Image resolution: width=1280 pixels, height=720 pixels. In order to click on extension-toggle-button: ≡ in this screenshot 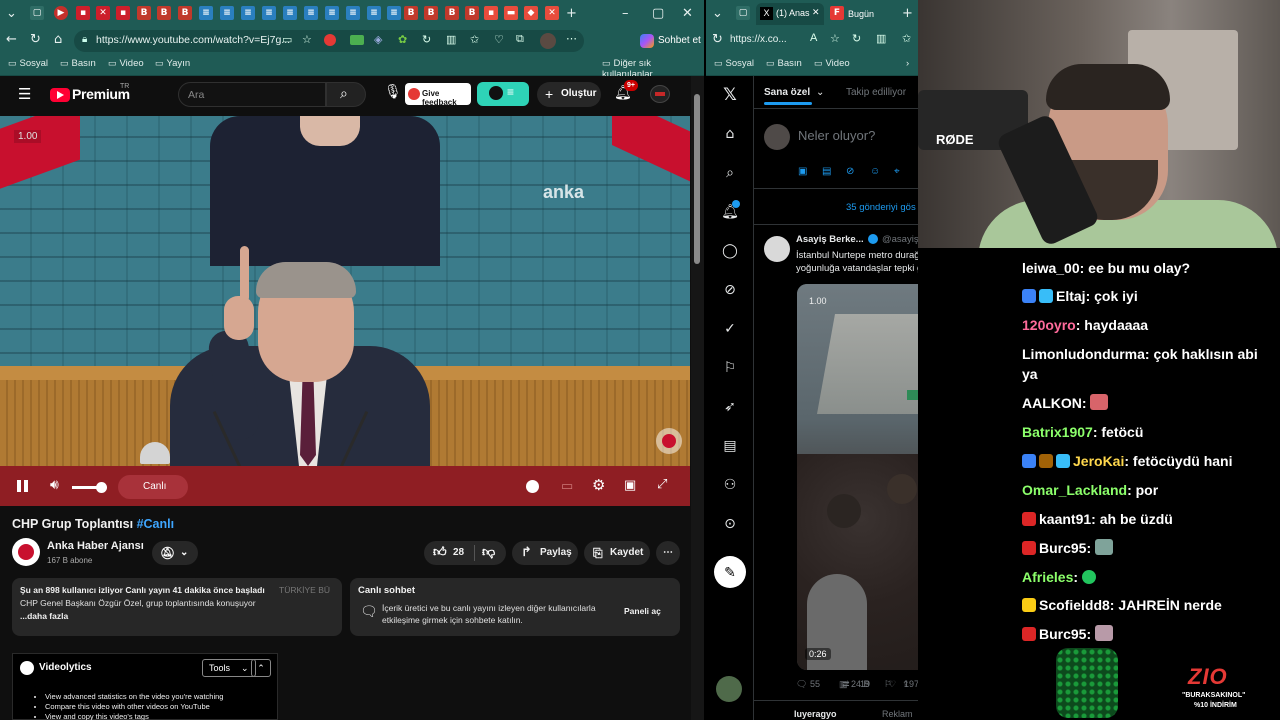, I will do `click(503, 94)`.